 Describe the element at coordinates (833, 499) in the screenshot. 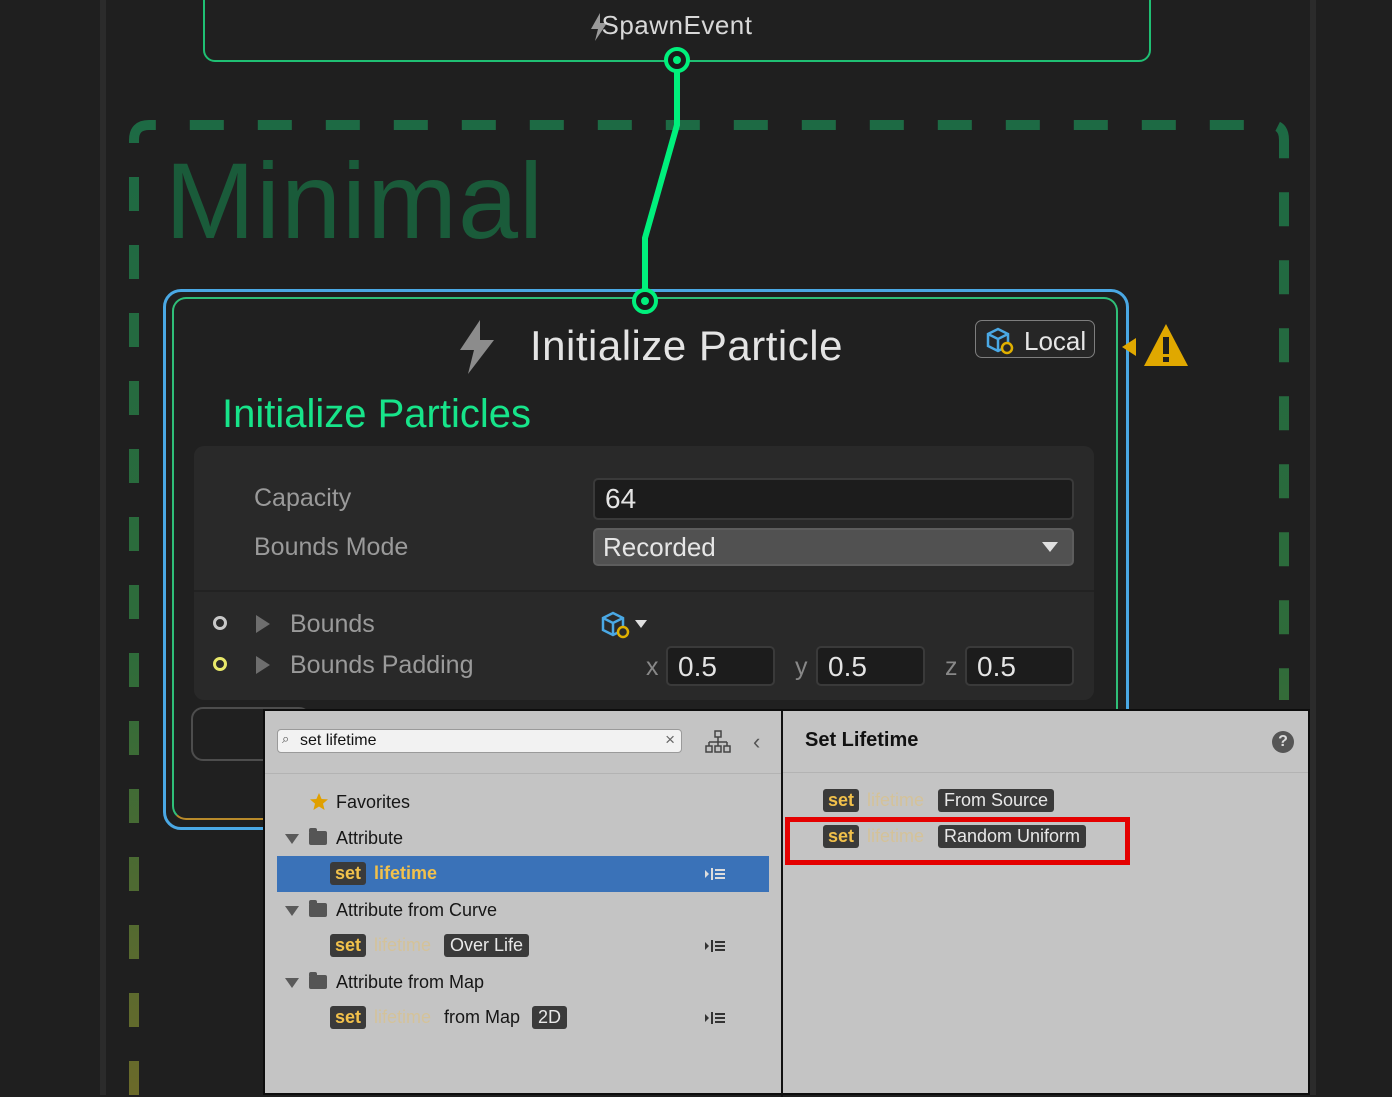

I see `capacity-field: 64` at that location.